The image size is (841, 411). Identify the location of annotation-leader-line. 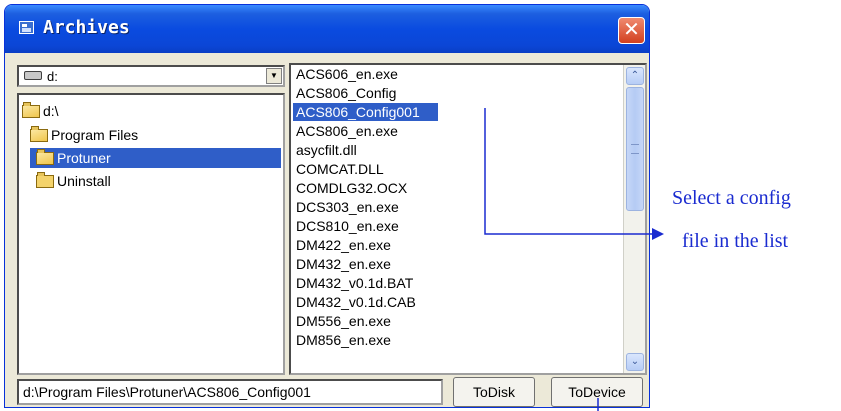
(568, 171).